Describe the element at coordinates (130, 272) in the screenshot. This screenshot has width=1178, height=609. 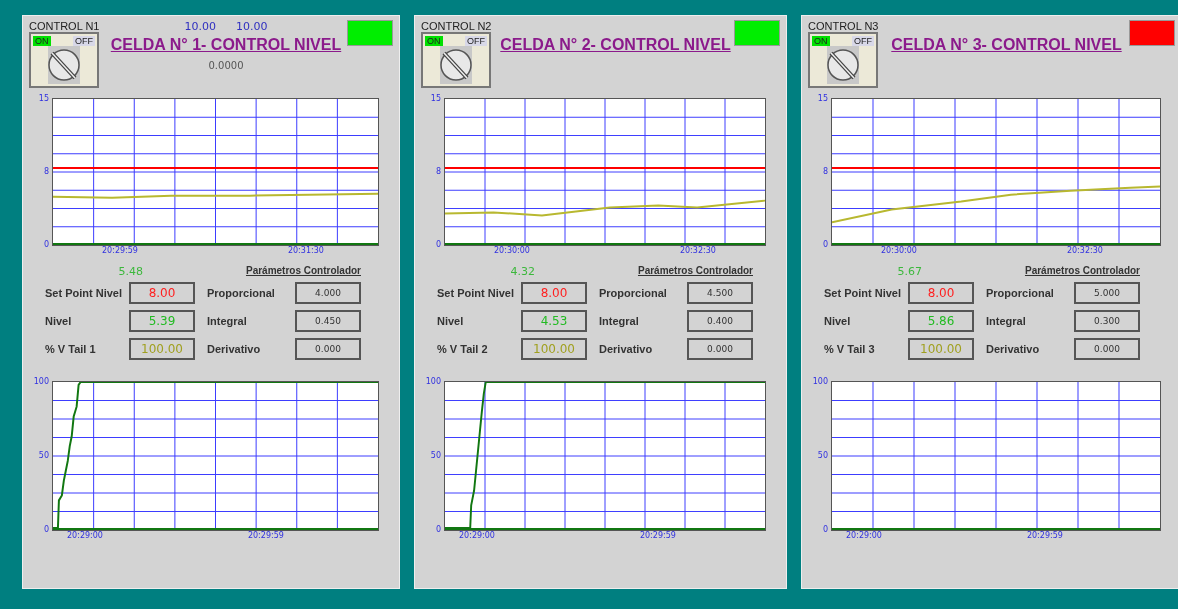
I see `value-readout: 5.48` at that location.